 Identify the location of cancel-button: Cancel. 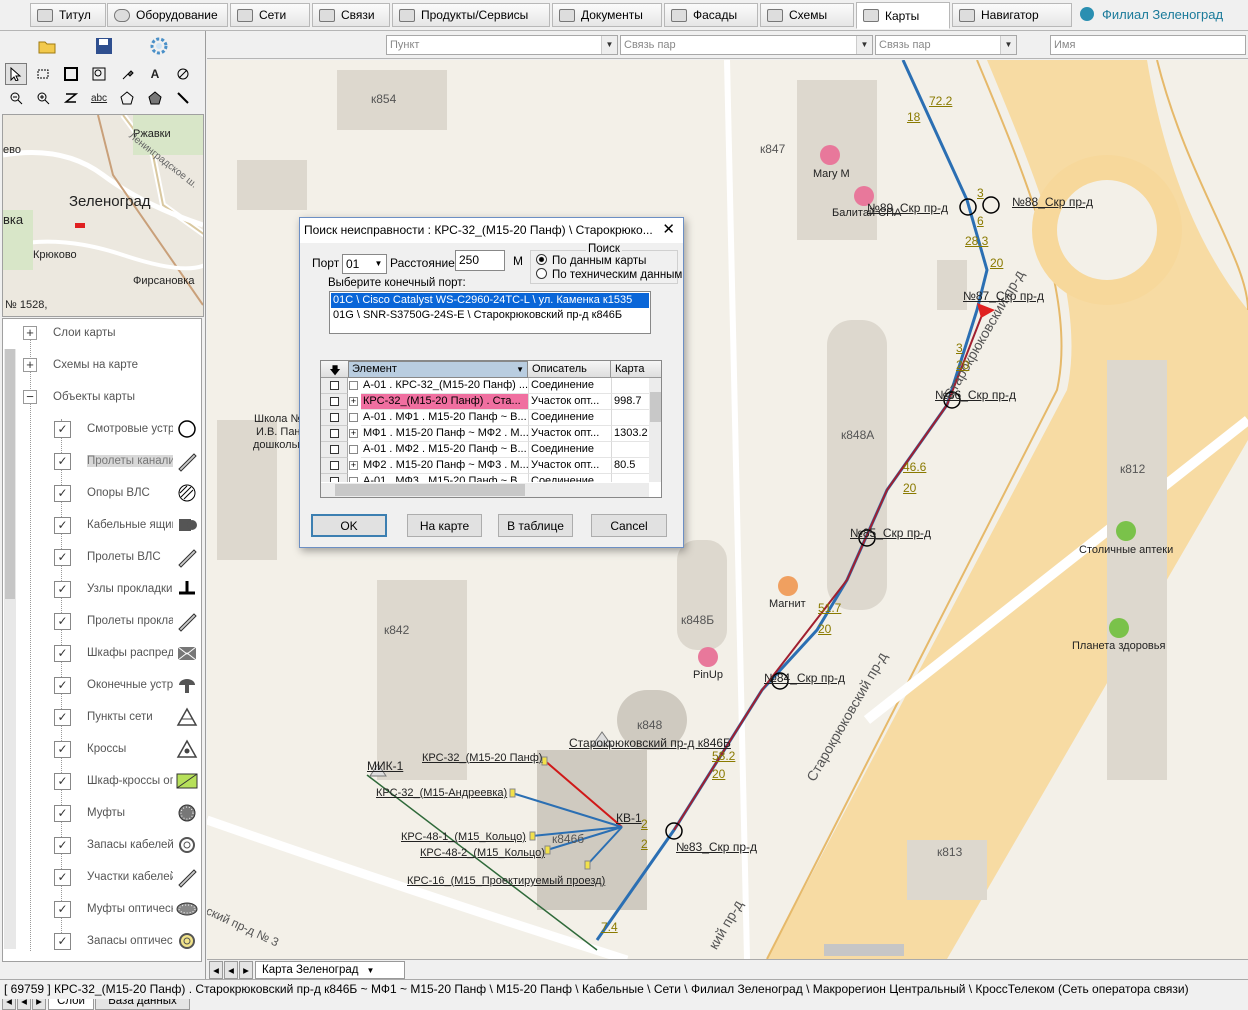
(629, 525).